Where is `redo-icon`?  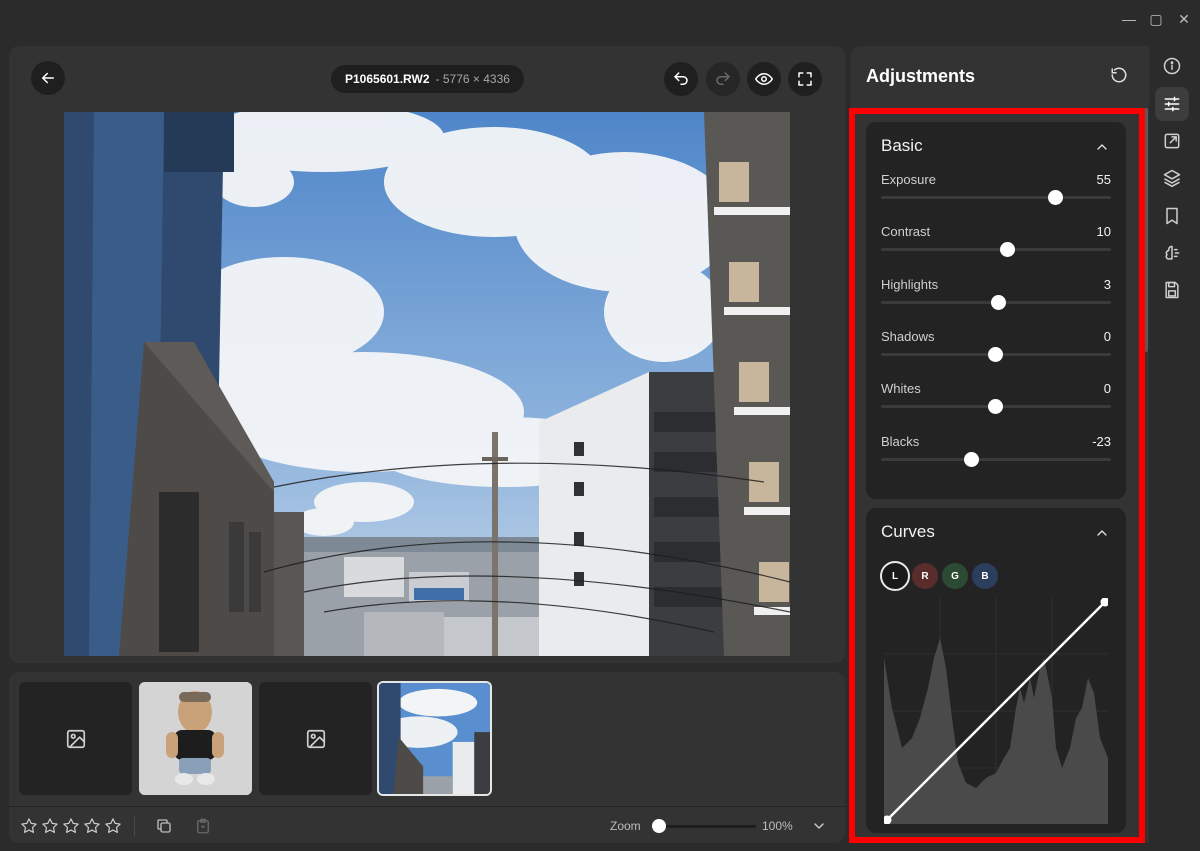
redo-icon is located at coordinates (723, 78).